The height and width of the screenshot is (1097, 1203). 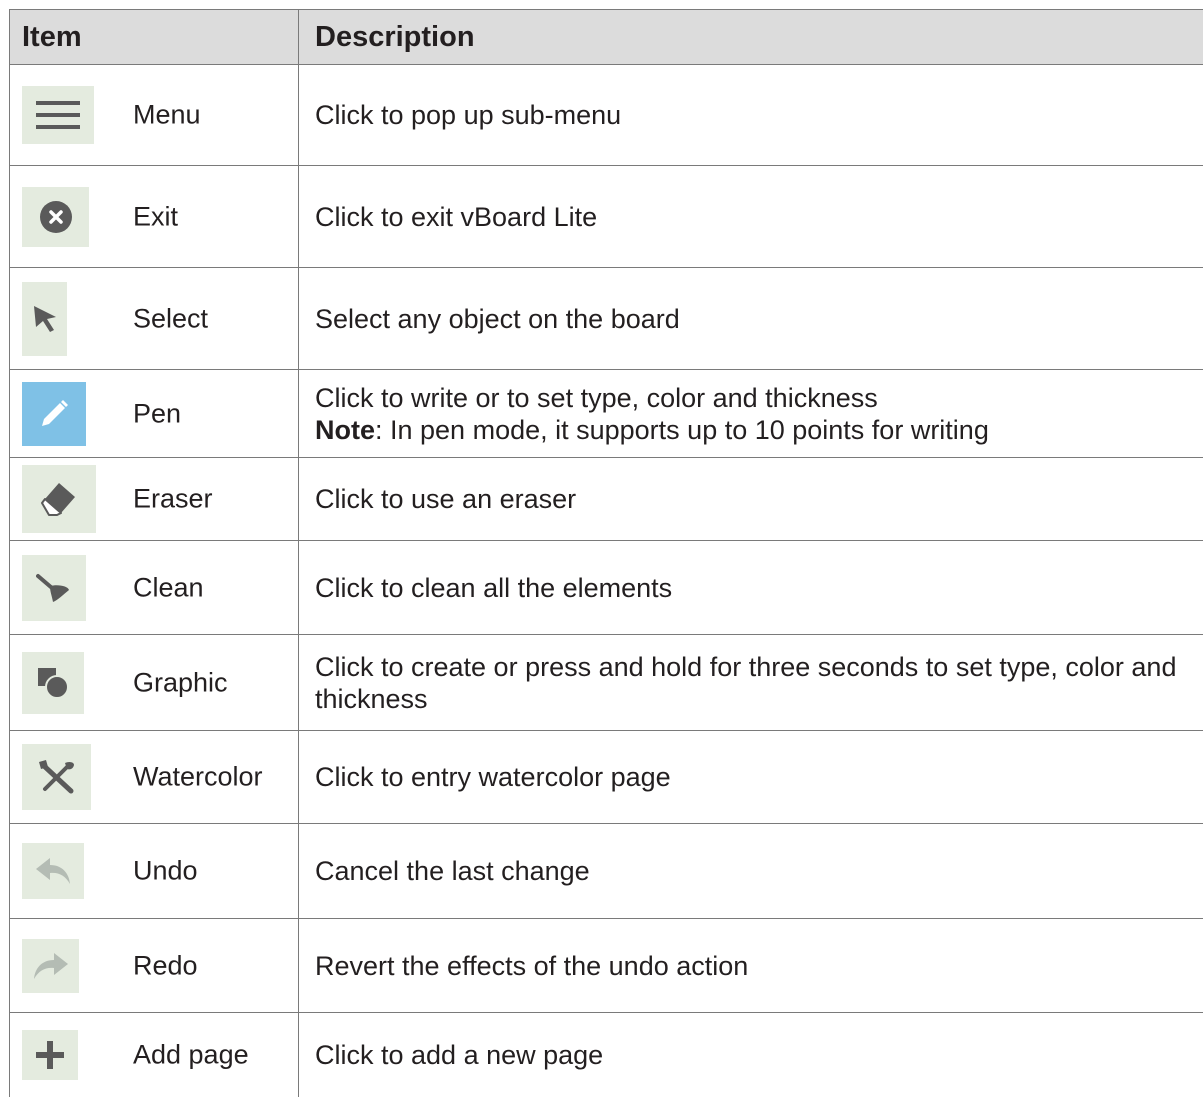 I want to click on table-row: Select Select any object on the board, so click(x=606, y=319).